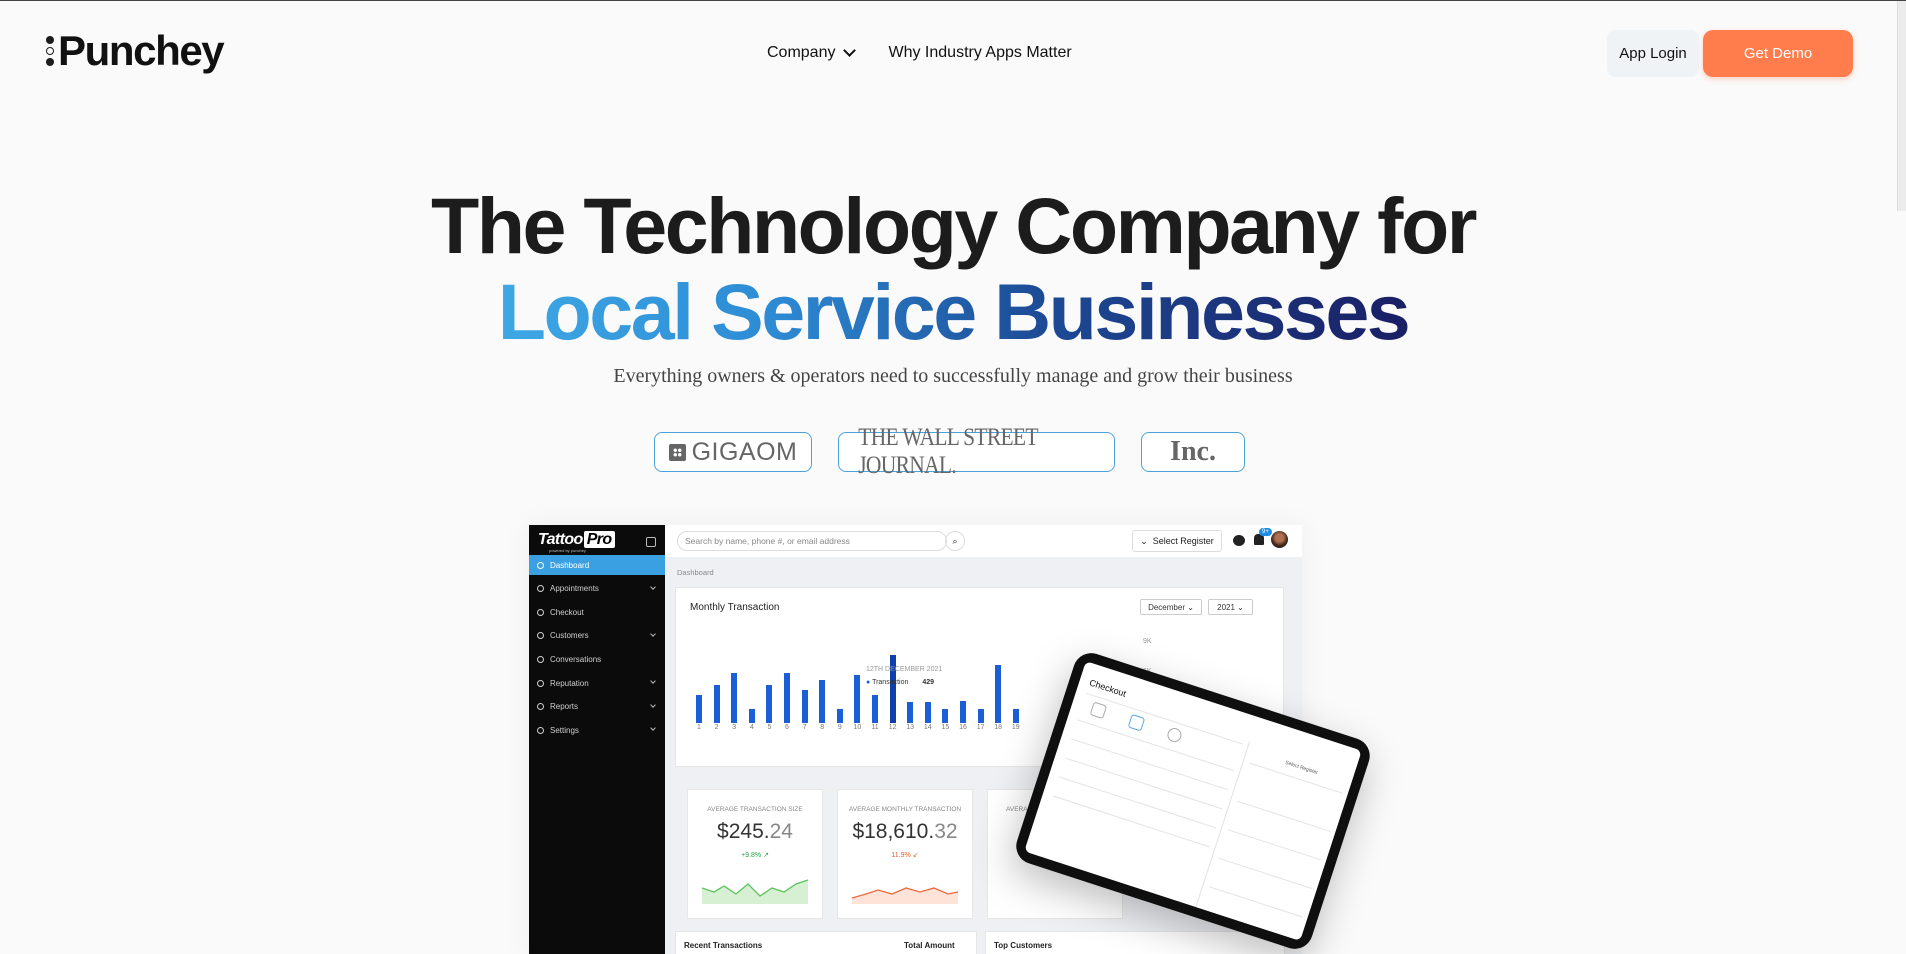 The image size is (1906, 954). I want to click on nav-company-dropdown: Company, so click(812, 53).